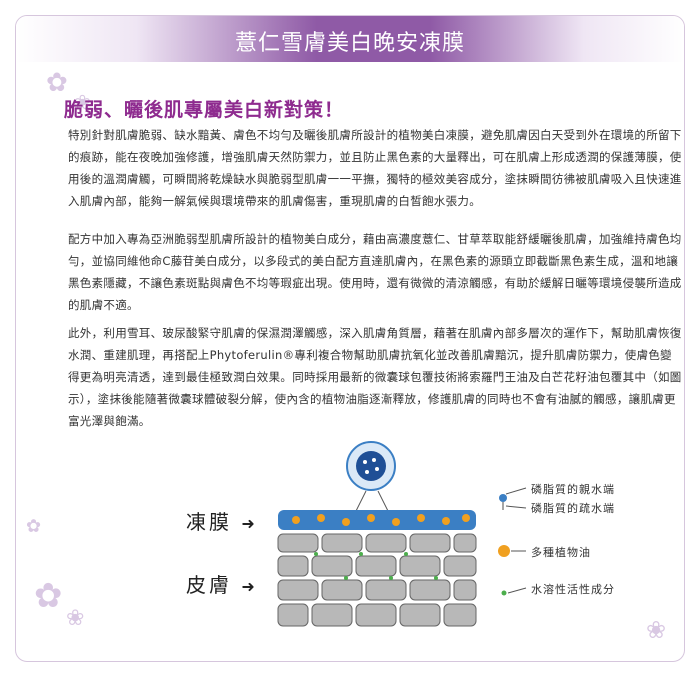  What do you see at coordinates (512, 551) in the screenshot?
I see `legend-oil-icon` at bounding box center [512, 551].